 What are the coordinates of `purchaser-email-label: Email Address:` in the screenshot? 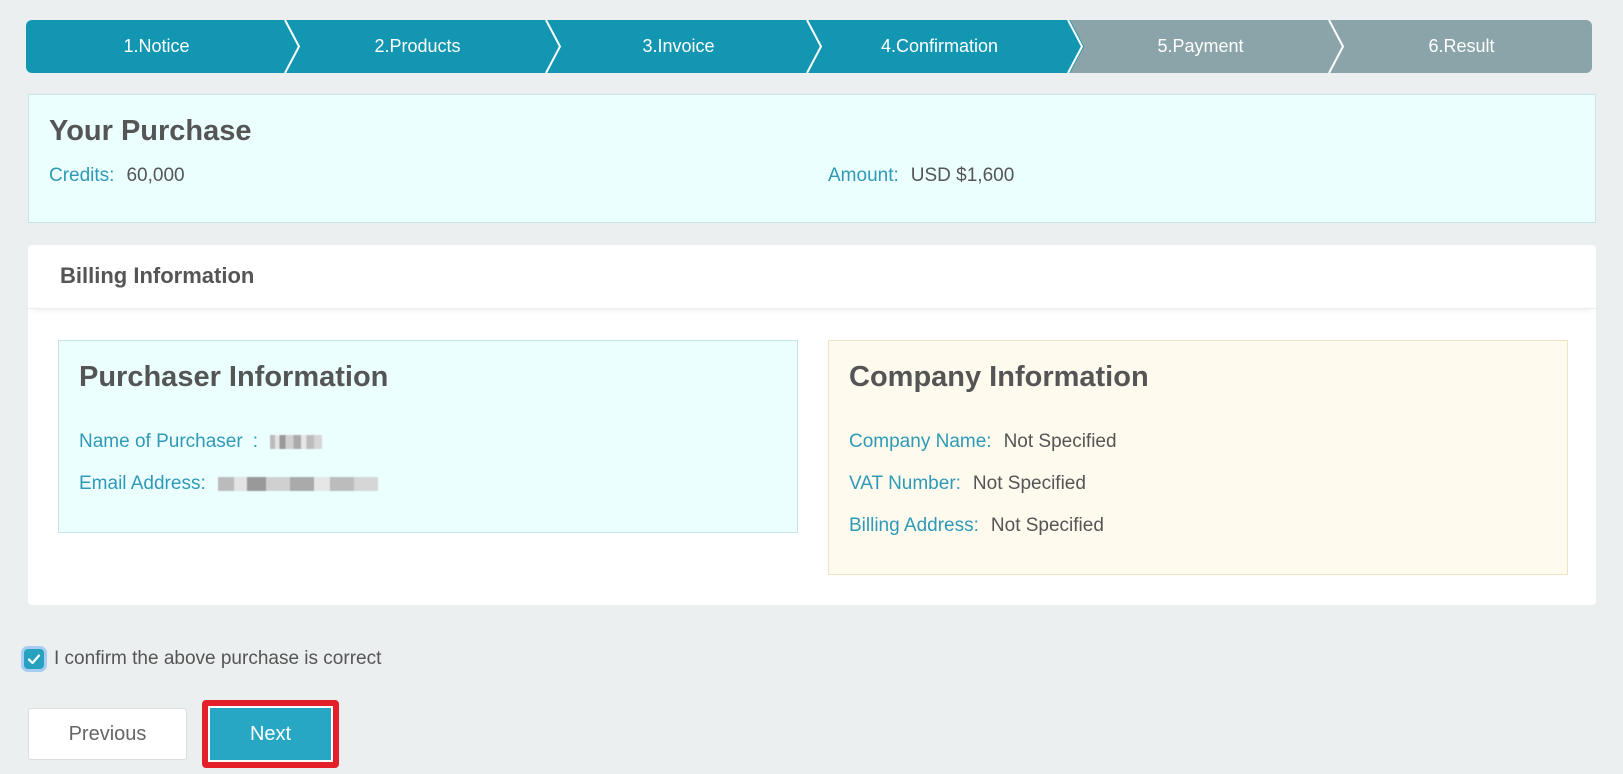 It's located at (142, 483).